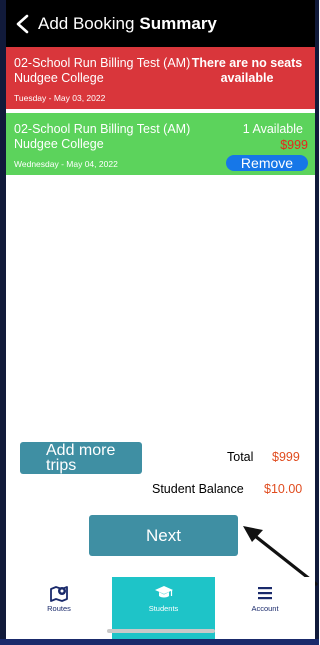  Describe the element at coordinates (66, 164) in the screenshot. I see `booking-date: Wednesday - May 04, 2022` at that location.